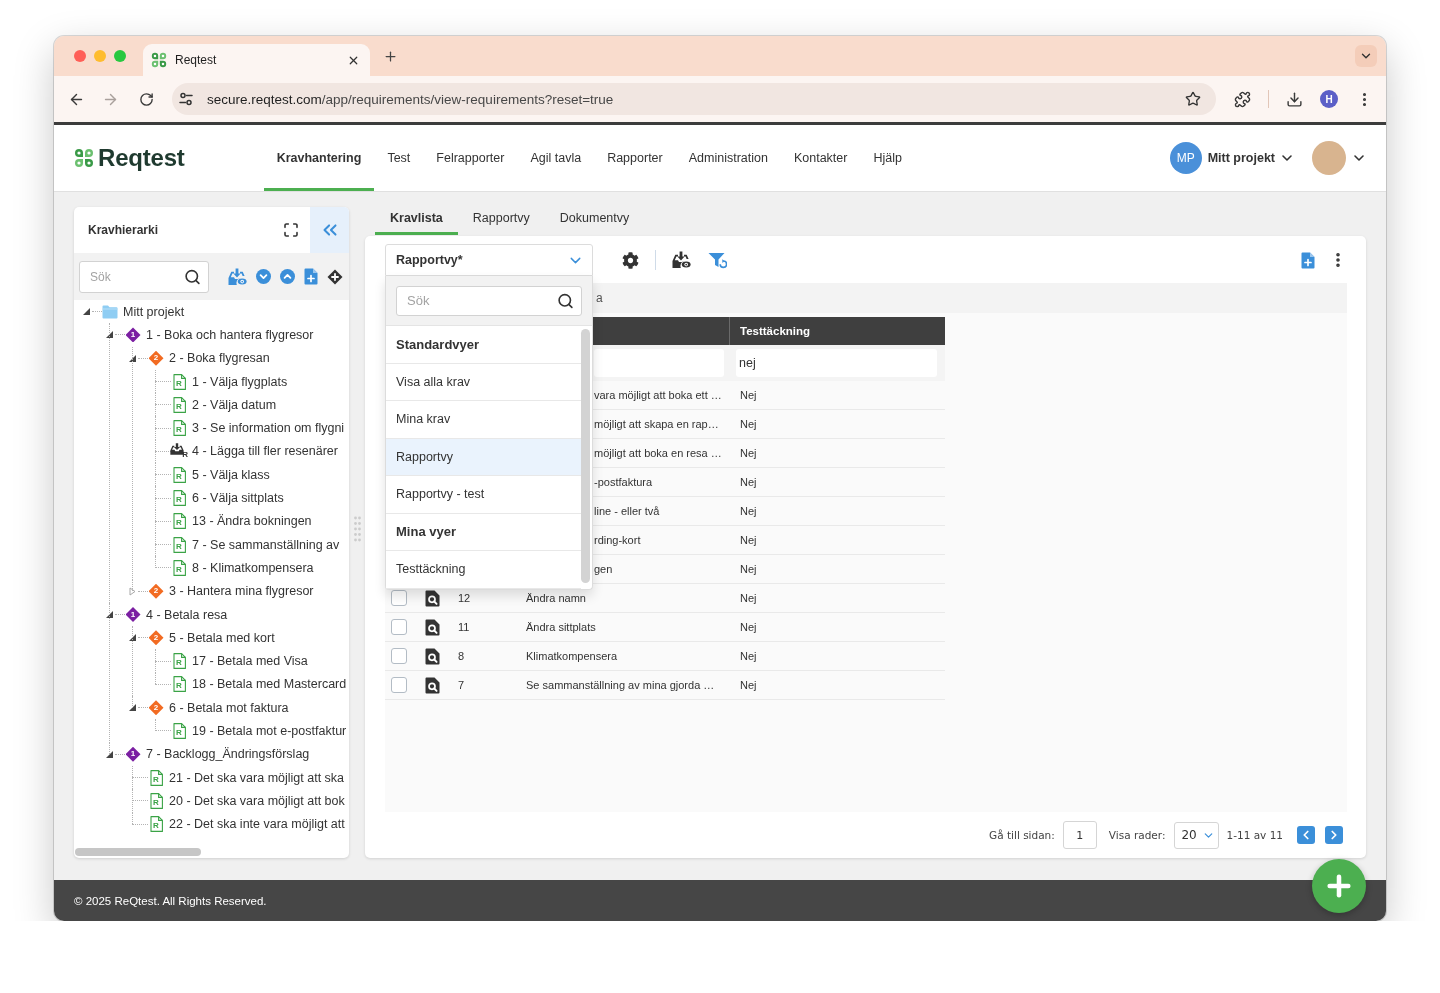 This screenshot has width=1440, height=993. What do you see at coordinates (483, 457) in the screenshot?
I see `dropdown-option: Rapportvy` at bounding box center [483, 457].